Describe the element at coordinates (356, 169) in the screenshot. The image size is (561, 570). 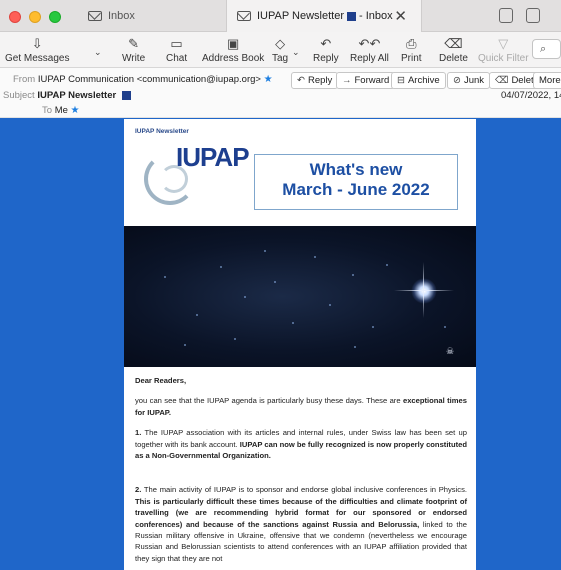
I see `banner-line-1: What's new` at that location.